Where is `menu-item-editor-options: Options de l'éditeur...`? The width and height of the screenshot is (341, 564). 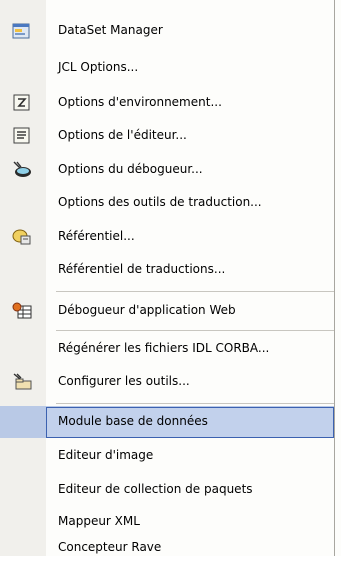 menu-item-editor-options: Options de l'éditeur... is located at coordinates (167, 136).